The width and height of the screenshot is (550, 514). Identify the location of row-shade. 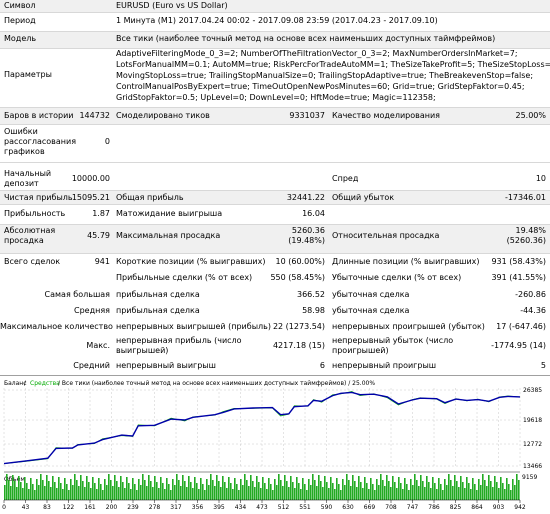
(275, 6).